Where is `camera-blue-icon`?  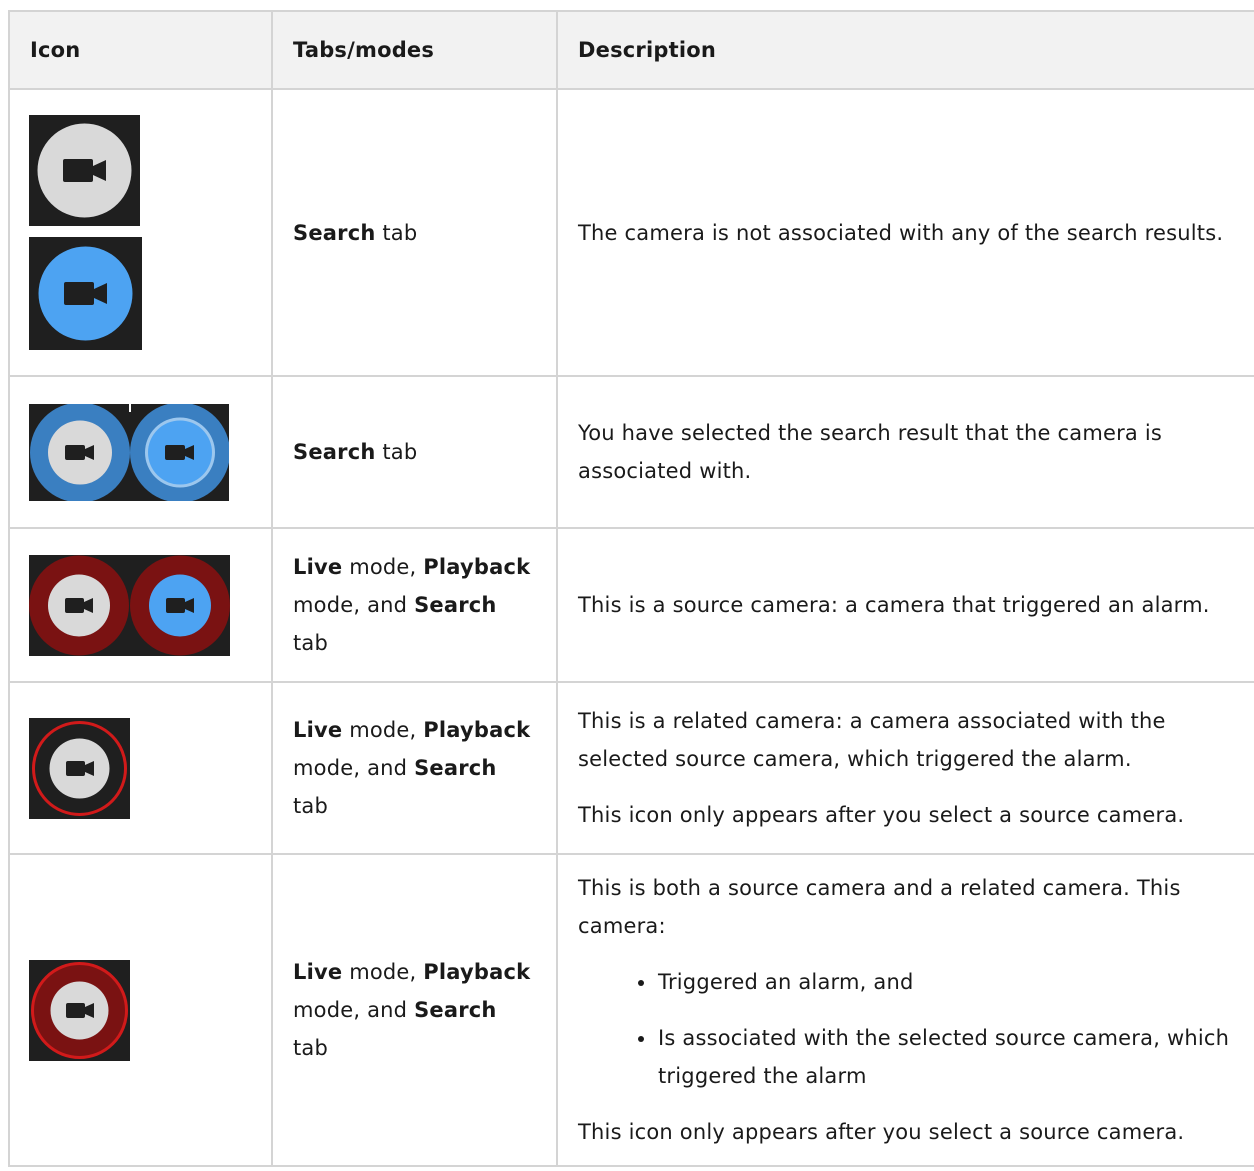
camera-blue-icon is located at coordinates (85, 293).